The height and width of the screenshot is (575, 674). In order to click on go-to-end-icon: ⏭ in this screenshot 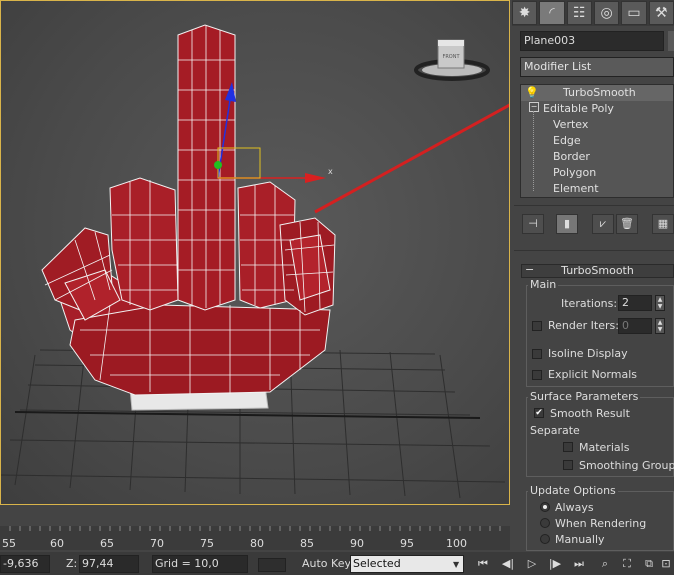, I will do `click(579, 564)`.